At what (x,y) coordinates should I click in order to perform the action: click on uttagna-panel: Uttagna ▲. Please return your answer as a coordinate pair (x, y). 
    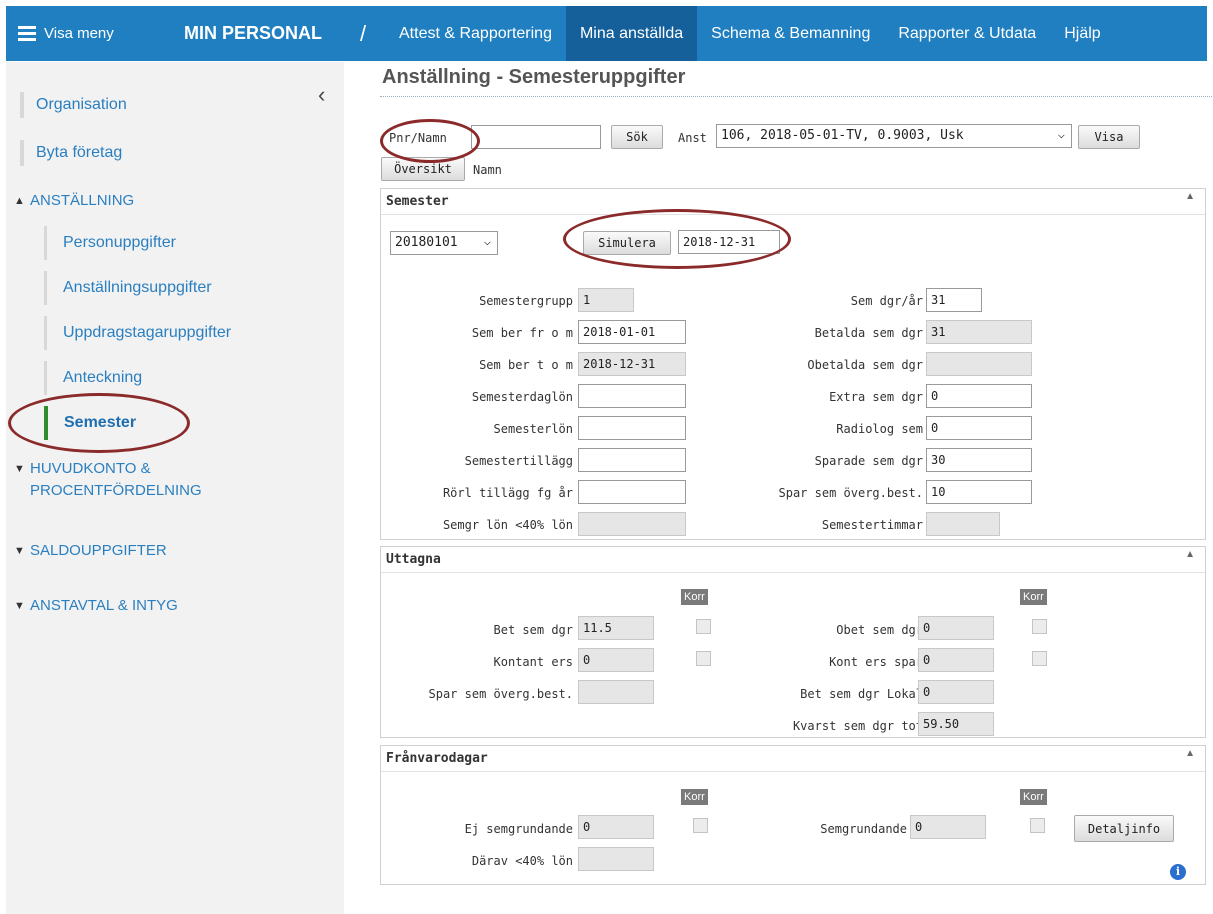
    Looking at the image, I should click on (793, 642).